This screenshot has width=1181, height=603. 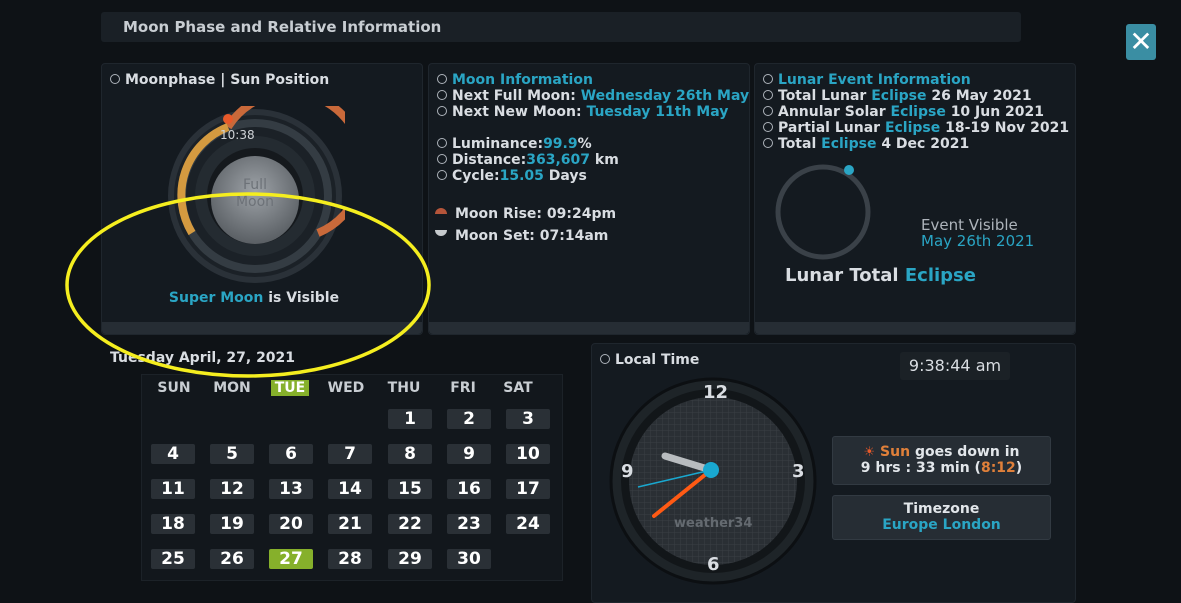 I want to click on clock-center-cap, so click(x=711, y=470).